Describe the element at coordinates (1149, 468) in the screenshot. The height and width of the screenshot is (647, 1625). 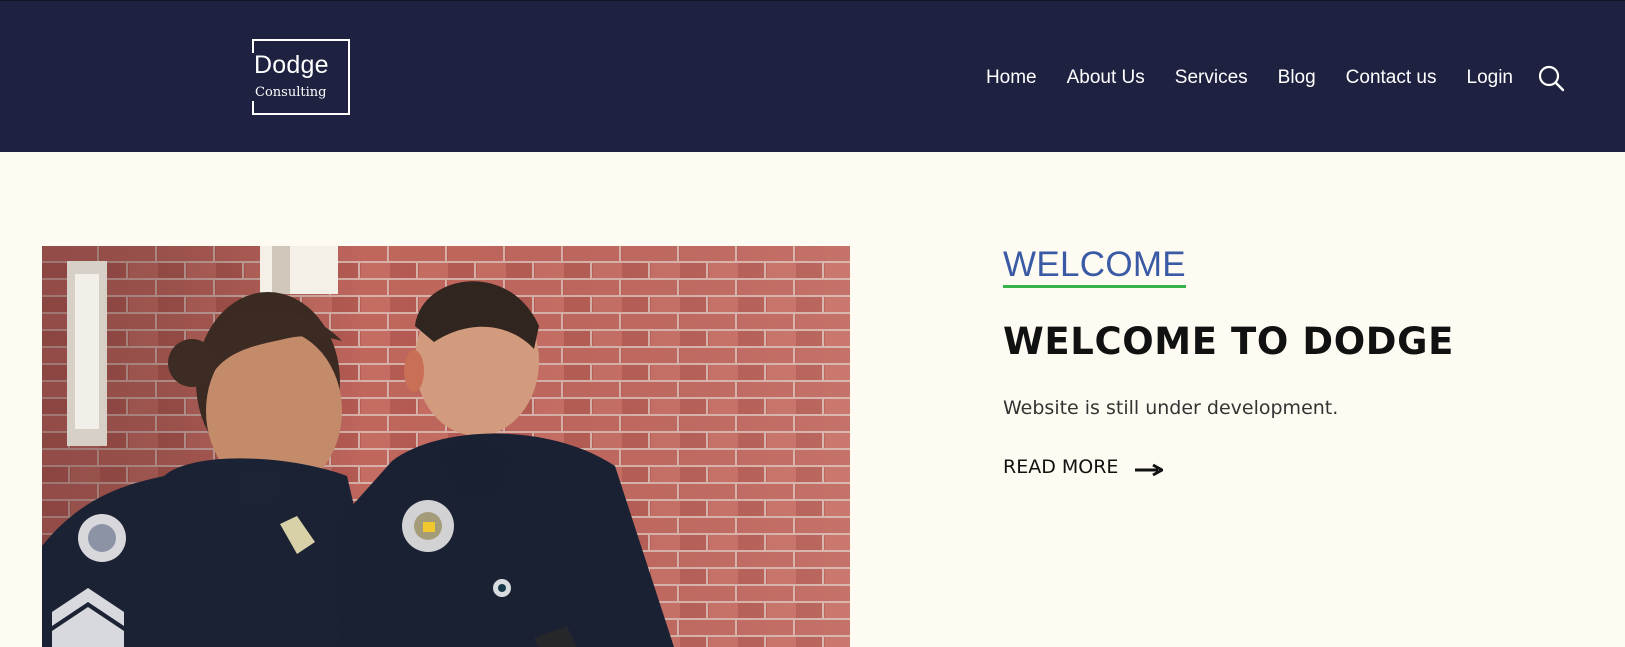
I see `arrow-right-icon` at that location.